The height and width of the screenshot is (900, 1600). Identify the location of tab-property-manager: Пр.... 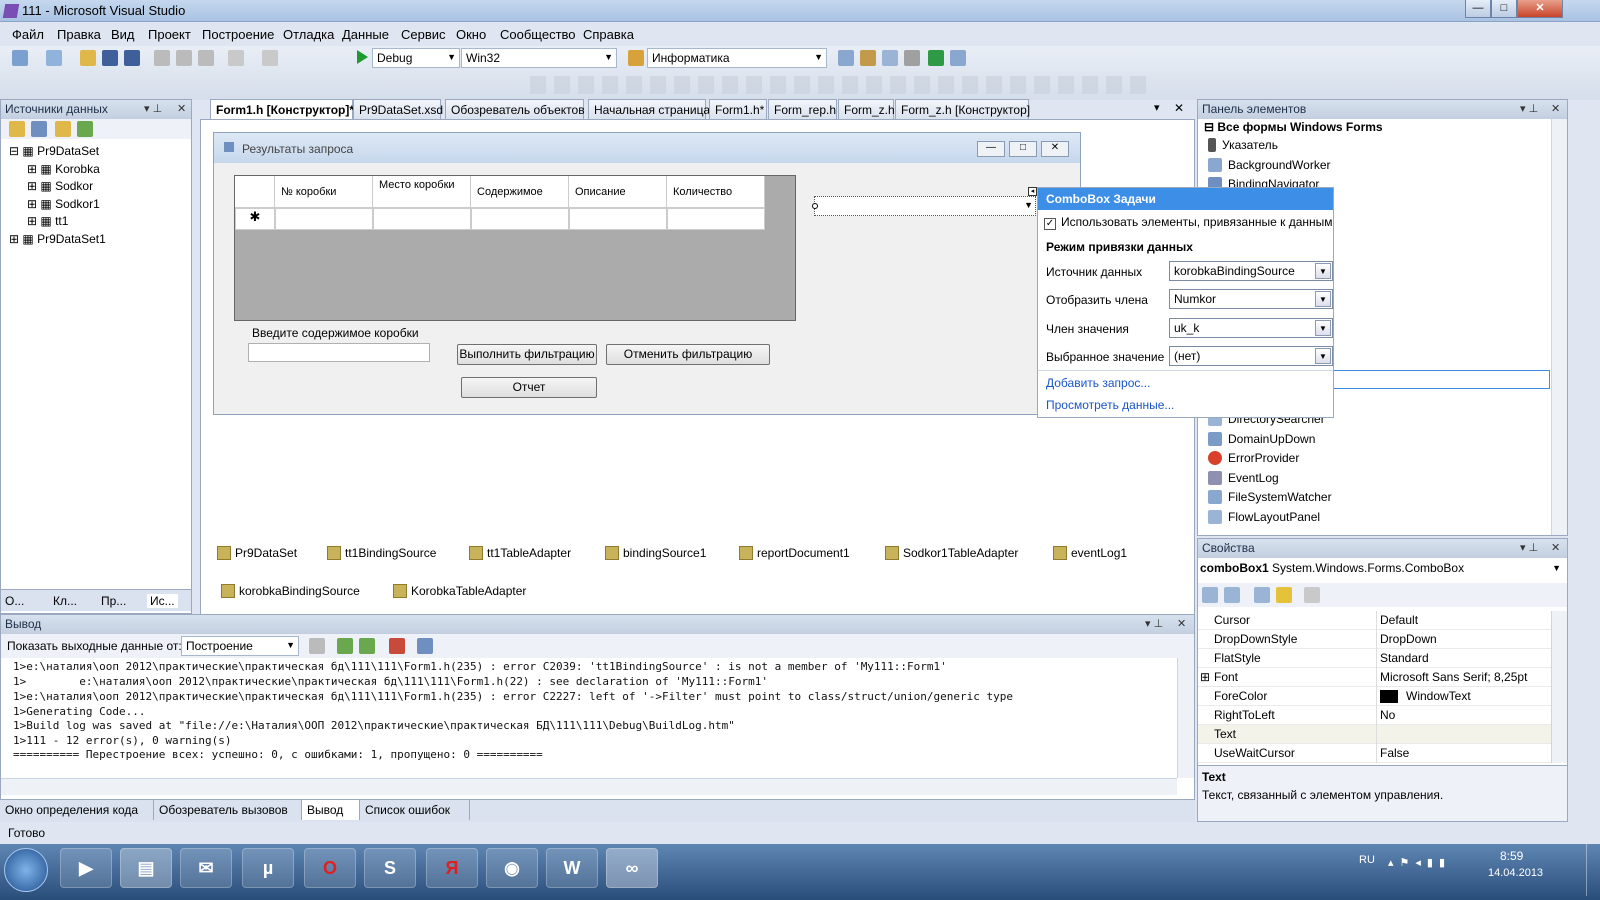
(113, 601).